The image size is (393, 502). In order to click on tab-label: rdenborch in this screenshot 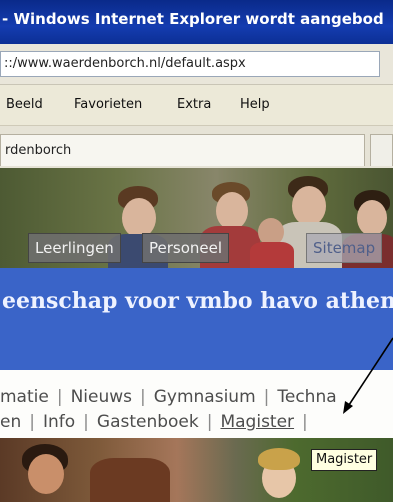, I will do `click(38, 150)`.